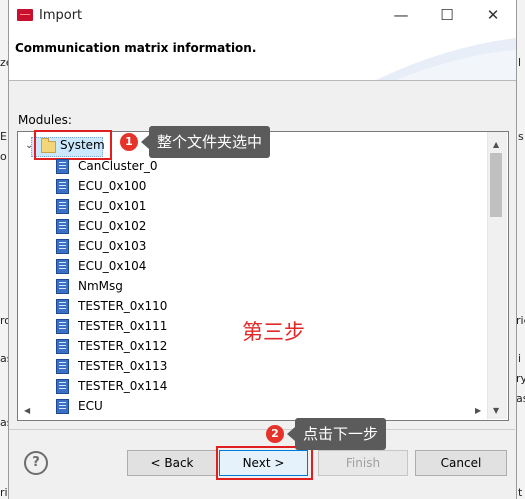 The width and height of the screenshot is (525, 499). What do you see at coordinates (112, 206) in the screenshot?
I see `tree-item-label: ECU_0x101` at bounding box center [112, 206].